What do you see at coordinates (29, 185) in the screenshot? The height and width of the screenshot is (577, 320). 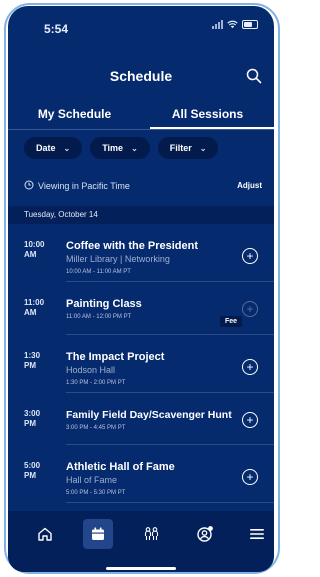 I see `clock-icon` at bounding box center [29, 185].